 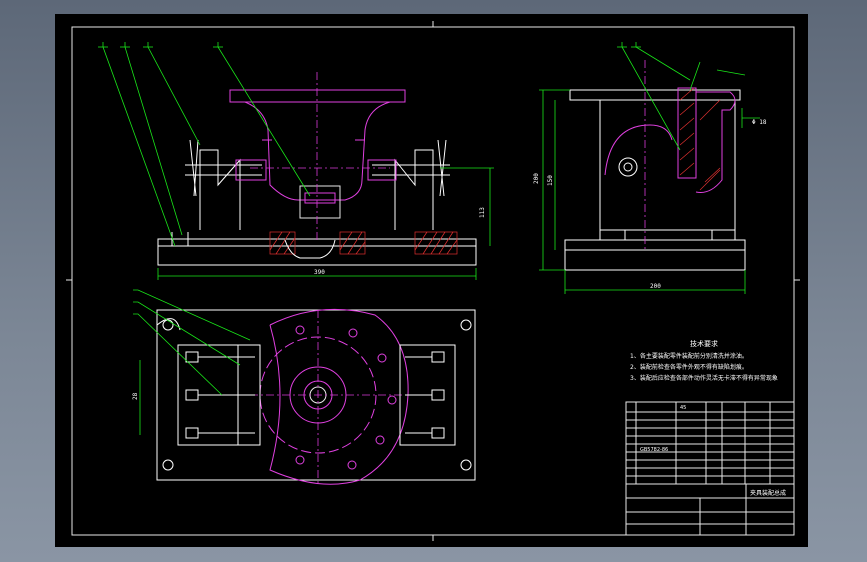 What do you see at coordinates (759, 122) in the screenshot?
I see `side-diameter-dim: Φ 18` at bounding box center [759, 122].